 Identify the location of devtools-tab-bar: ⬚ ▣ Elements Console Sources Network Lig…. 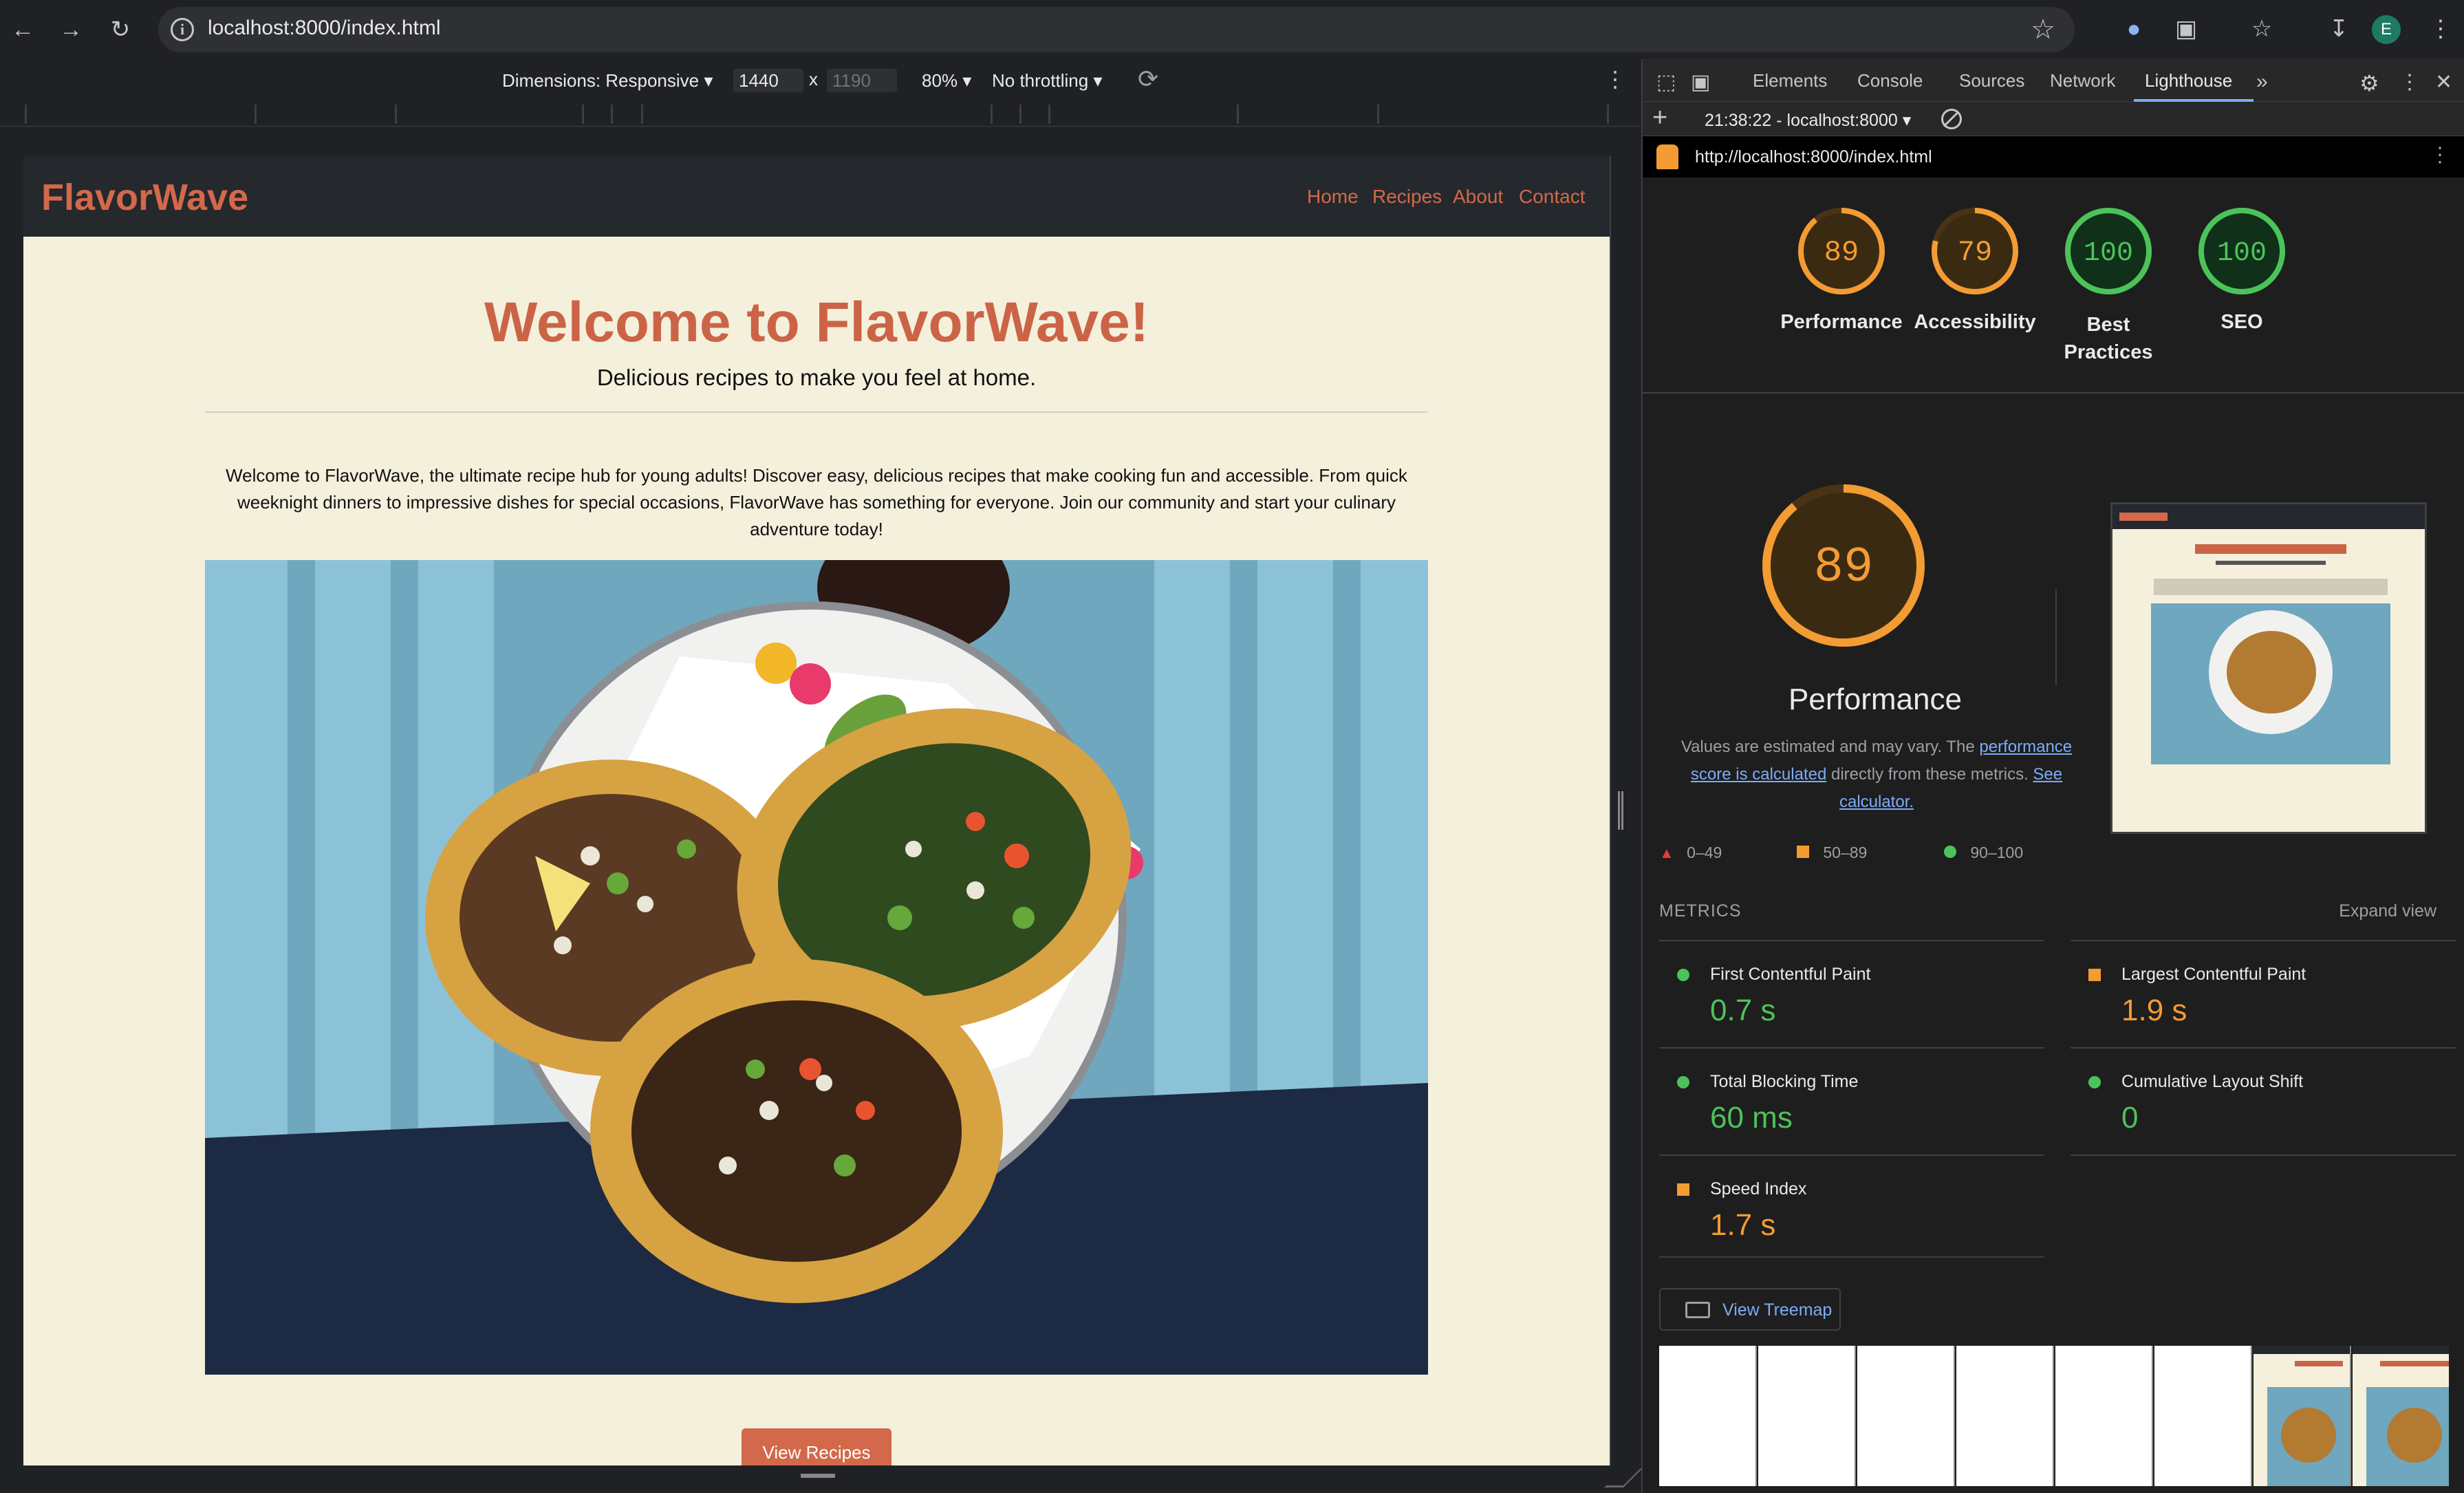
(2053, 80).